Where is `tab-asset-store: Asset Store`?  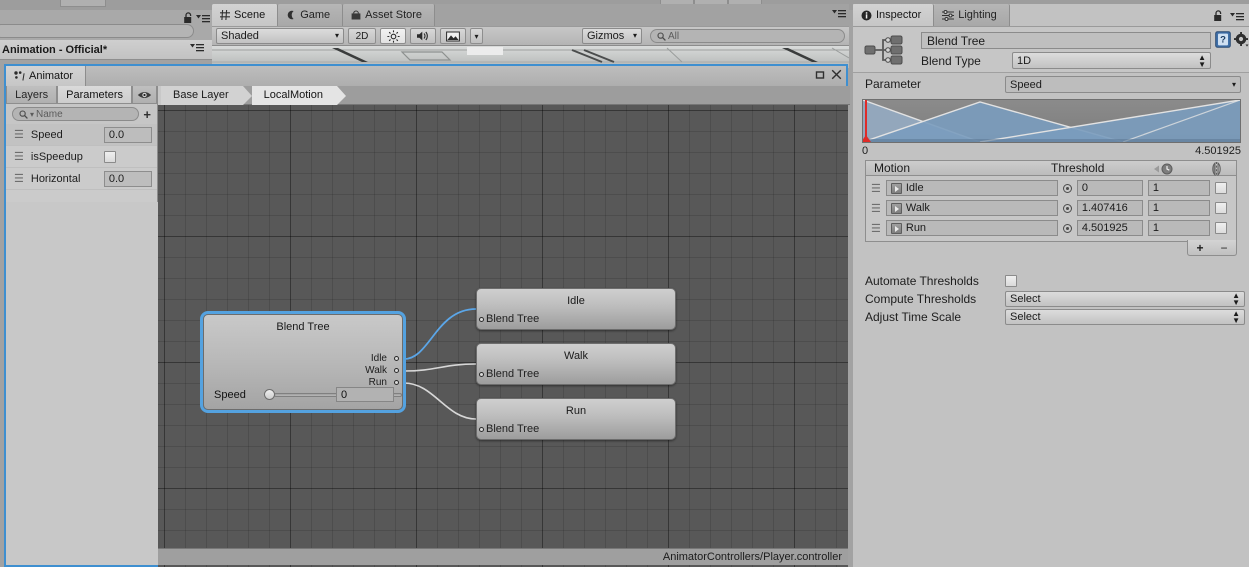
tab-asset-store: Asset Store is located at coordinates (389, 15).